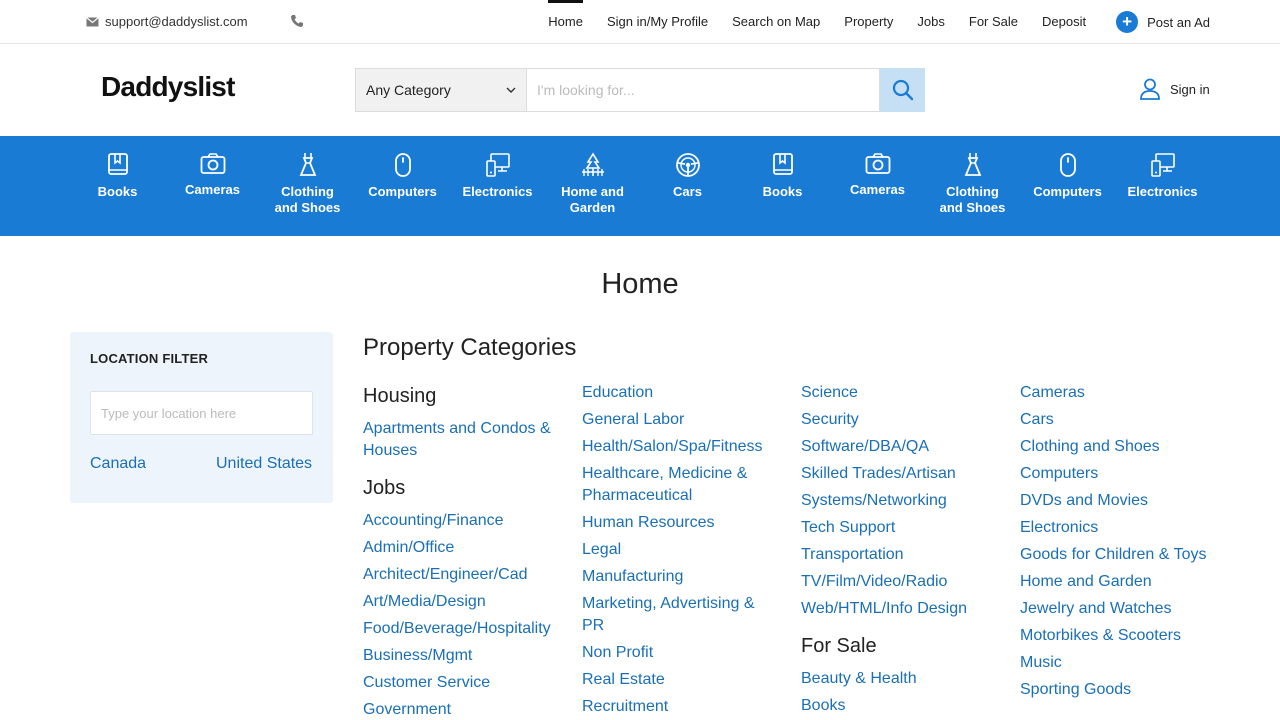 This screenshot has width=1280, height=720. I want to click on category-link: Recruitment, so click(679, 707).